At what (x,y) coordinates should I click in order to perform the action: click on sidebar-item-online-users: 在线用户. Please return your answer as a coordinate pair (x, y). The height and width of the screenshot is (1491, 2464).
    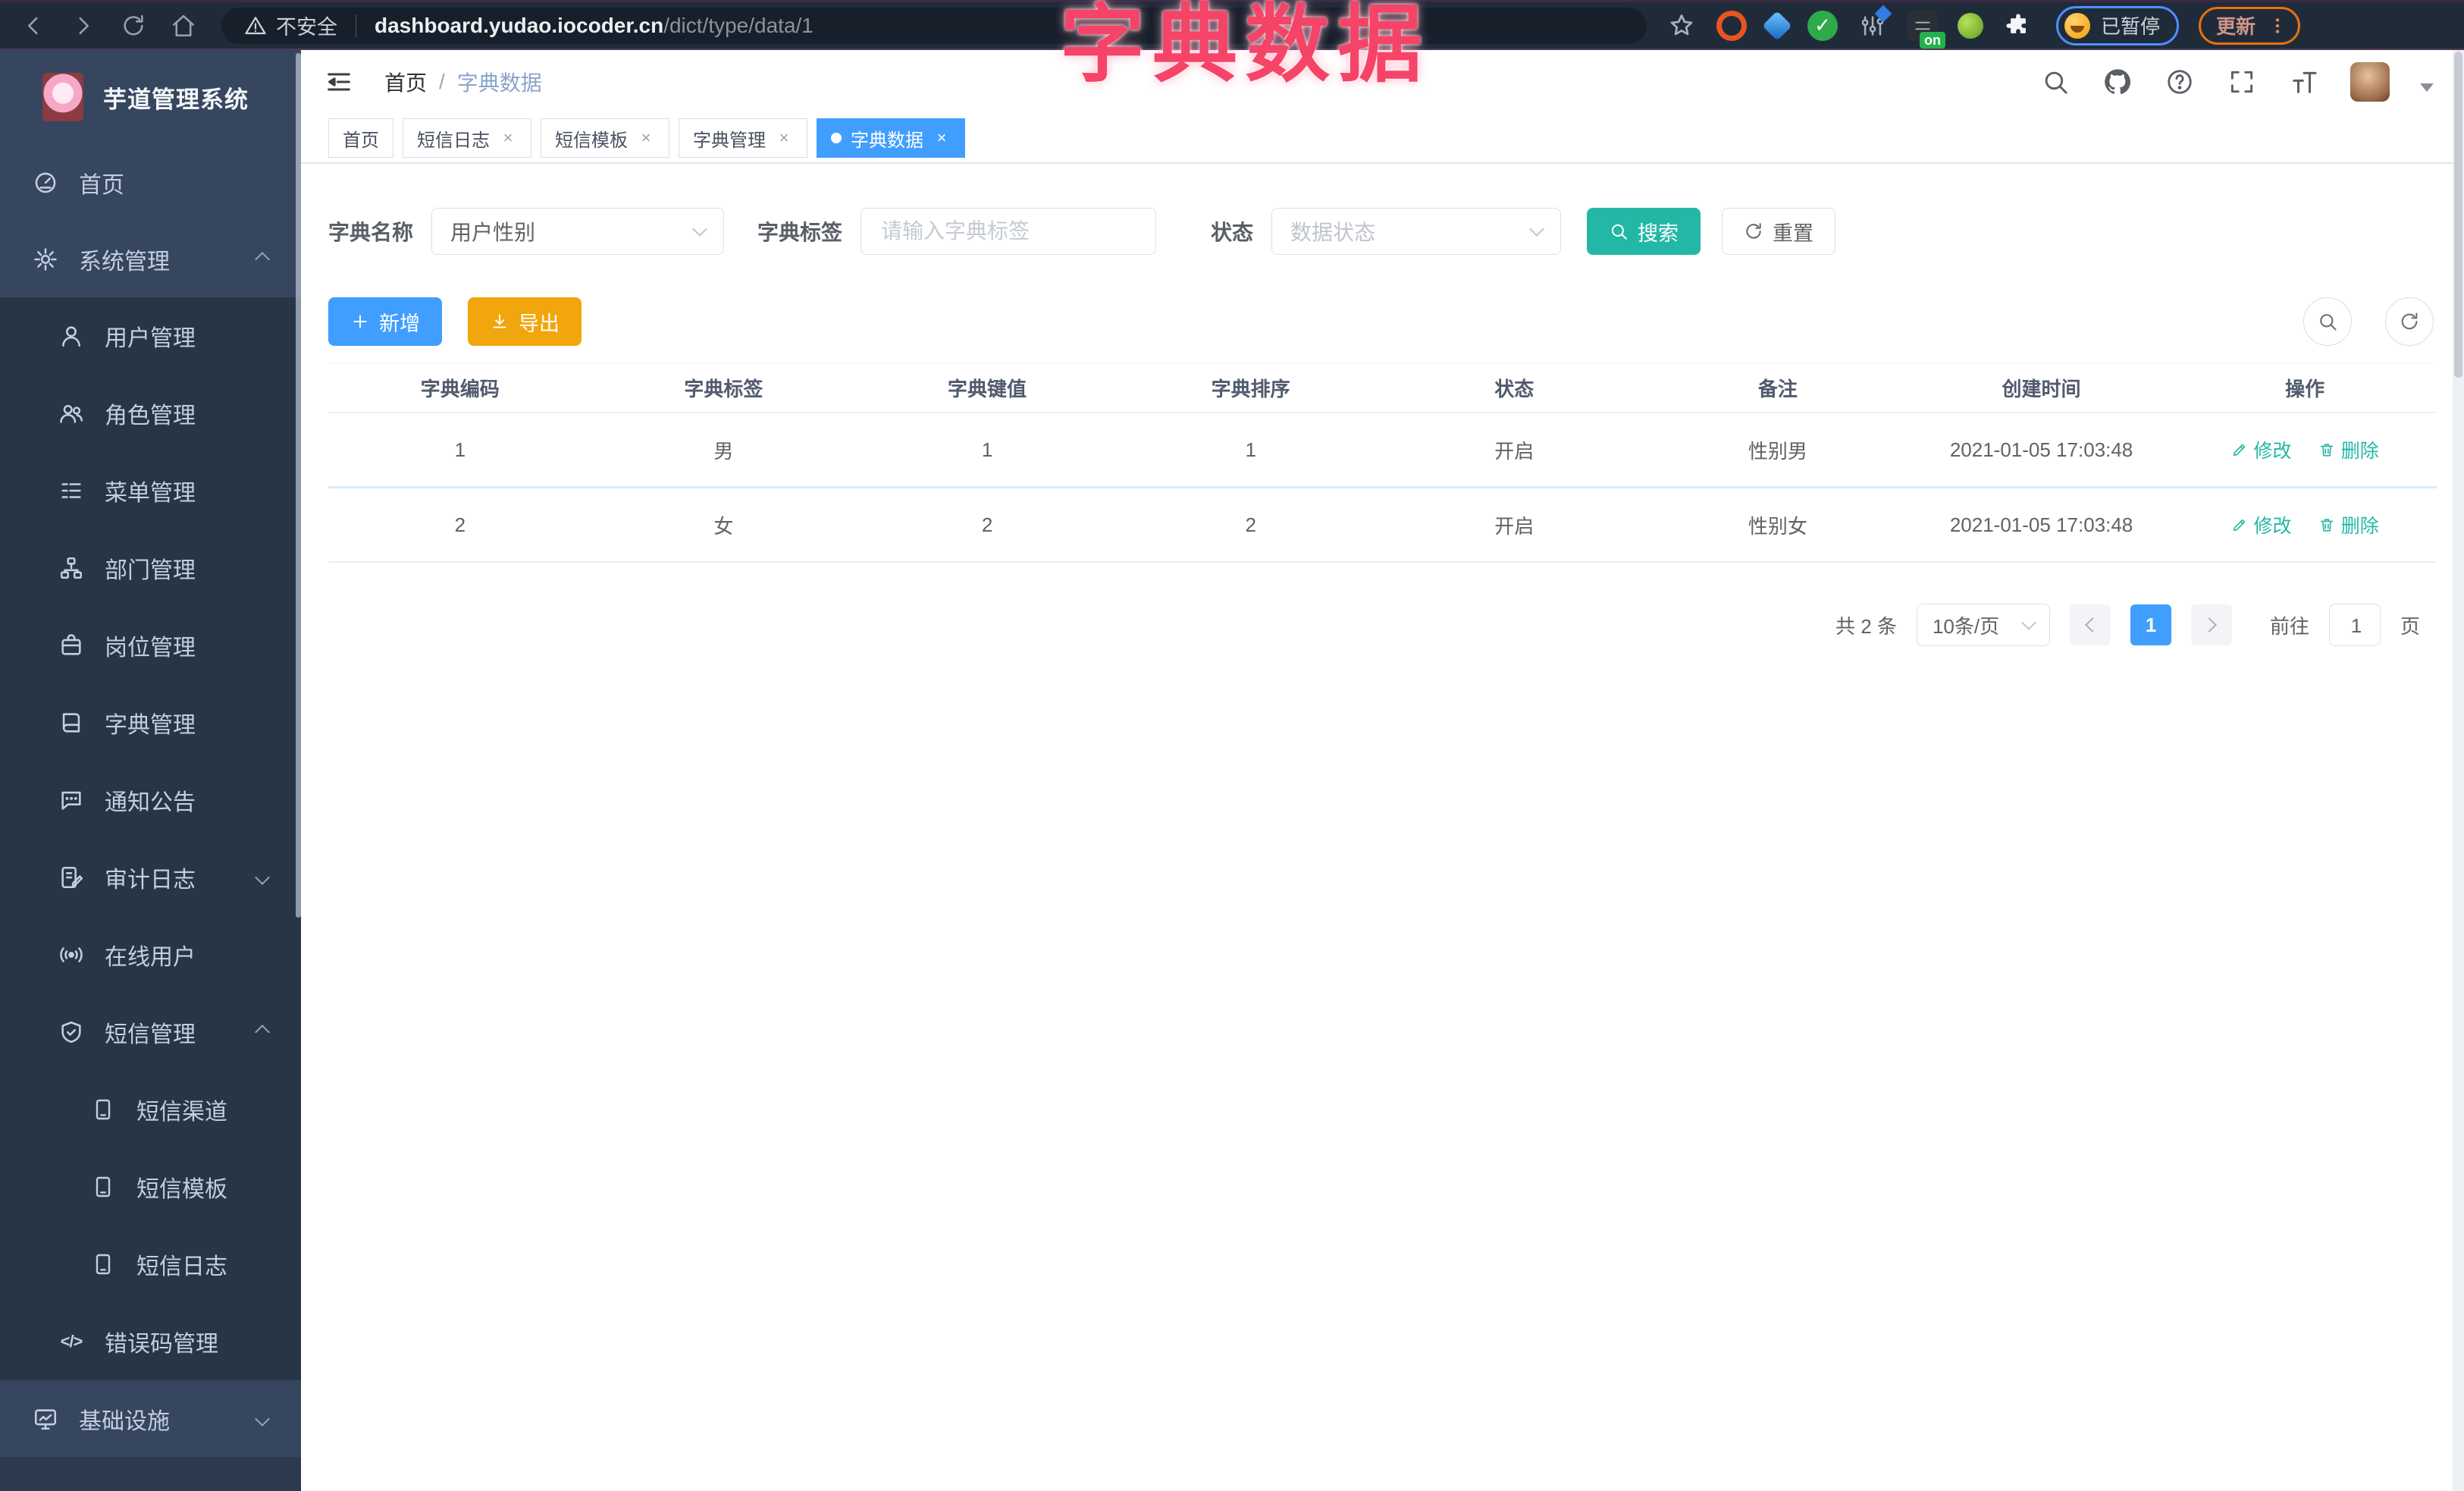
    Looking at the image, I should click on (151, 954).